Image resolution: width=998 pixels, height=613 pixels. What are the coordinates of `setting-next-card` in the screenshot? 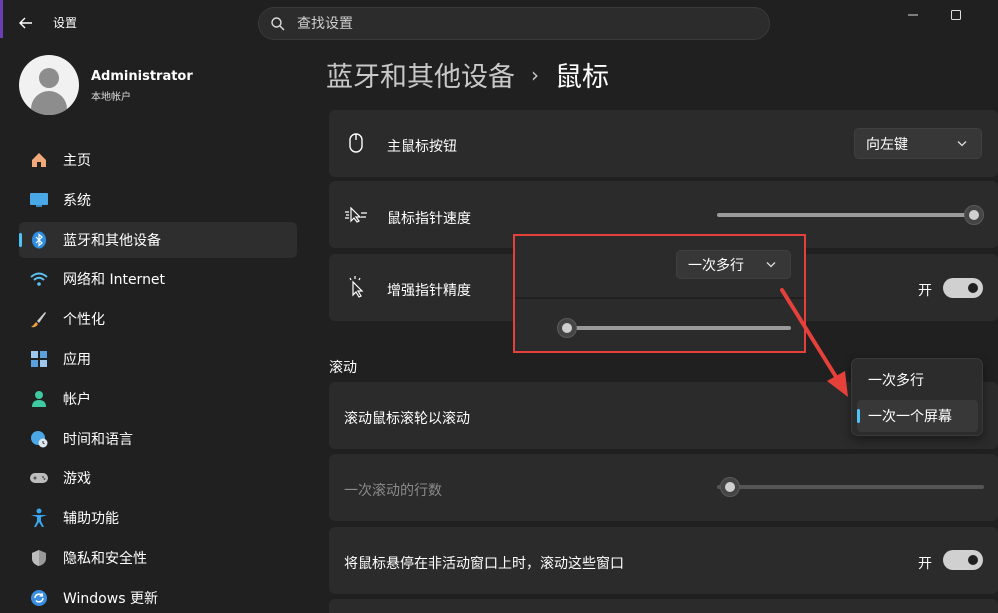 It's located at (663, 606).